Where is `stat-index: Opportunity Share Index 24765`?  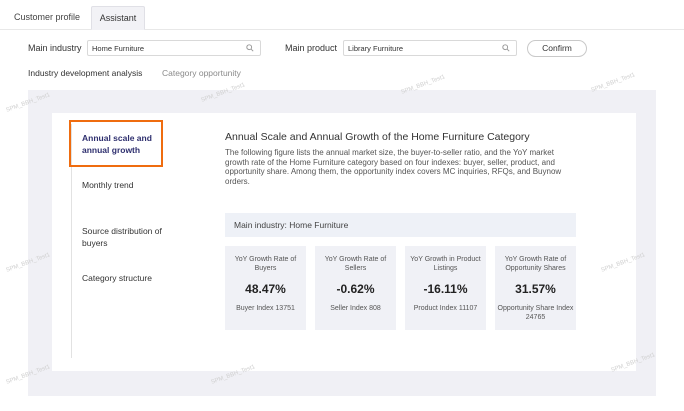
stat-index: Opportunity Share Index 24765 is located at coordinates (535, 313).